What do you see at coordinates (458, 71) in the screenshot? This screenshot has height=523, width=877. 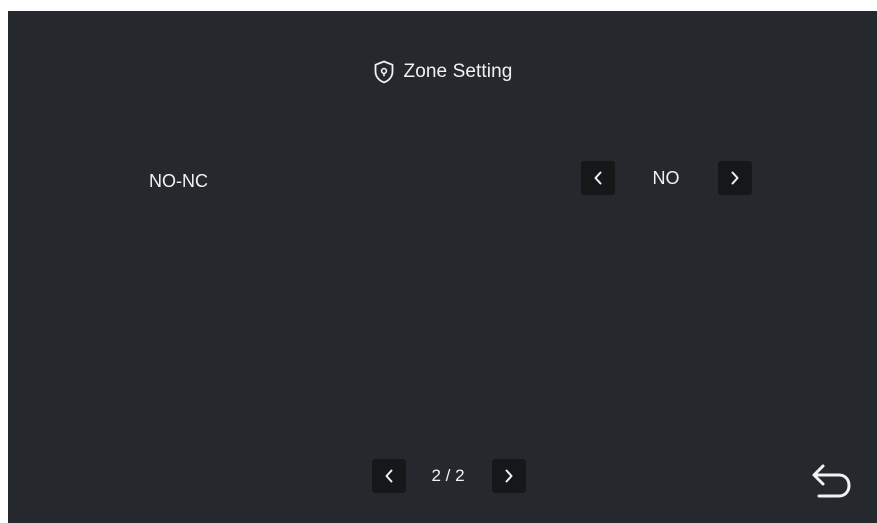 I see `page-title: Zone Setting` at bounding box center [458, 71].